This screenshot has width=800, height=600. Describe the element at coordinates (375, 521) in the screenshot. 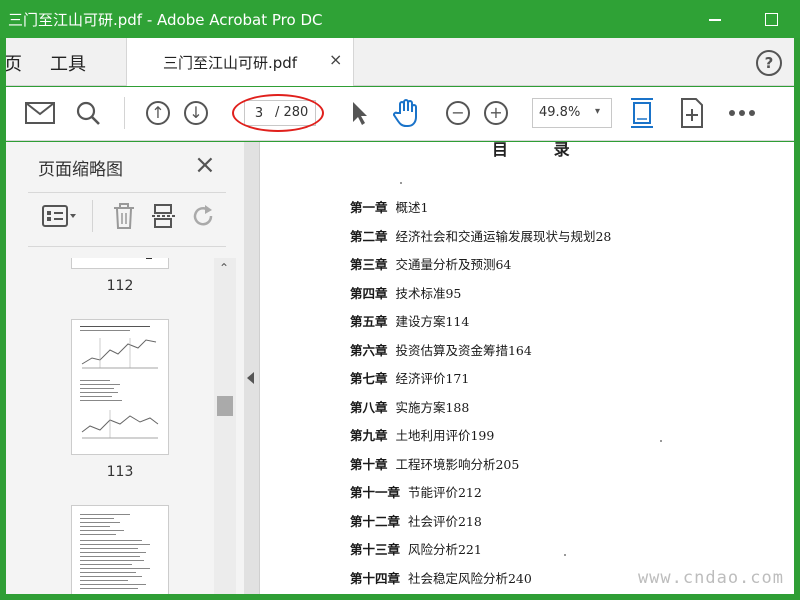

I see `toc-chapter: 第十二章` at that location.